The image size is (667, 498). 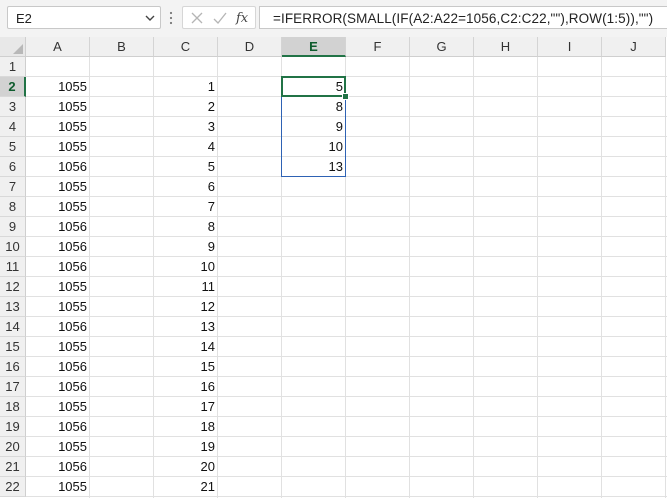 What do you see at coordinates (58, 147) in the screenshot?
I see `cell-a5: 1055` at bounding box center [58, 147].